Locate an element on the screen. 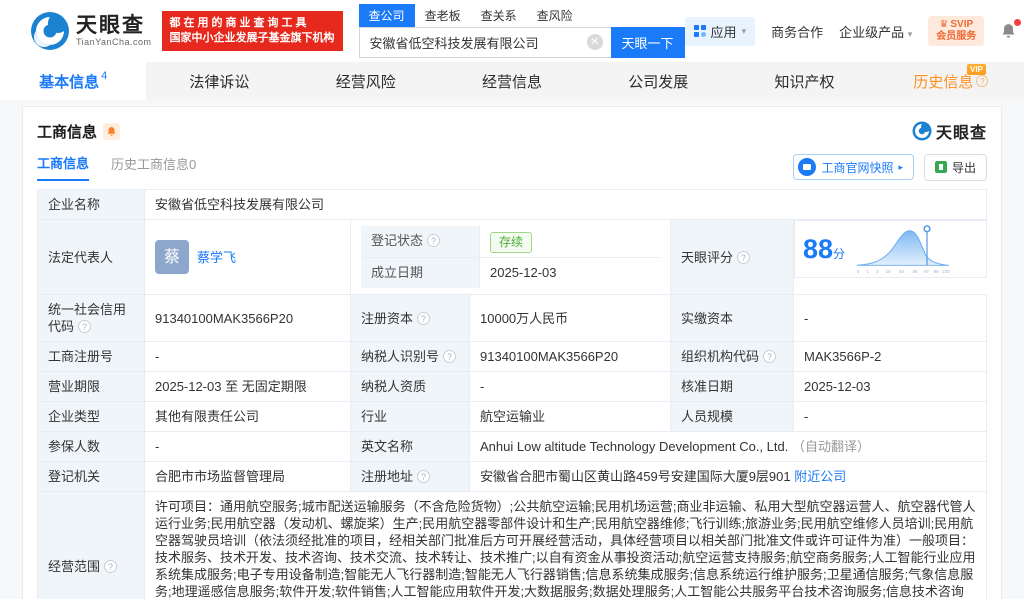 The width and height of the screenshot is (1024, 599). promo-banner-line2: 国家中小企业发展子基金旗下机构 is located at coordinates (252, 38).